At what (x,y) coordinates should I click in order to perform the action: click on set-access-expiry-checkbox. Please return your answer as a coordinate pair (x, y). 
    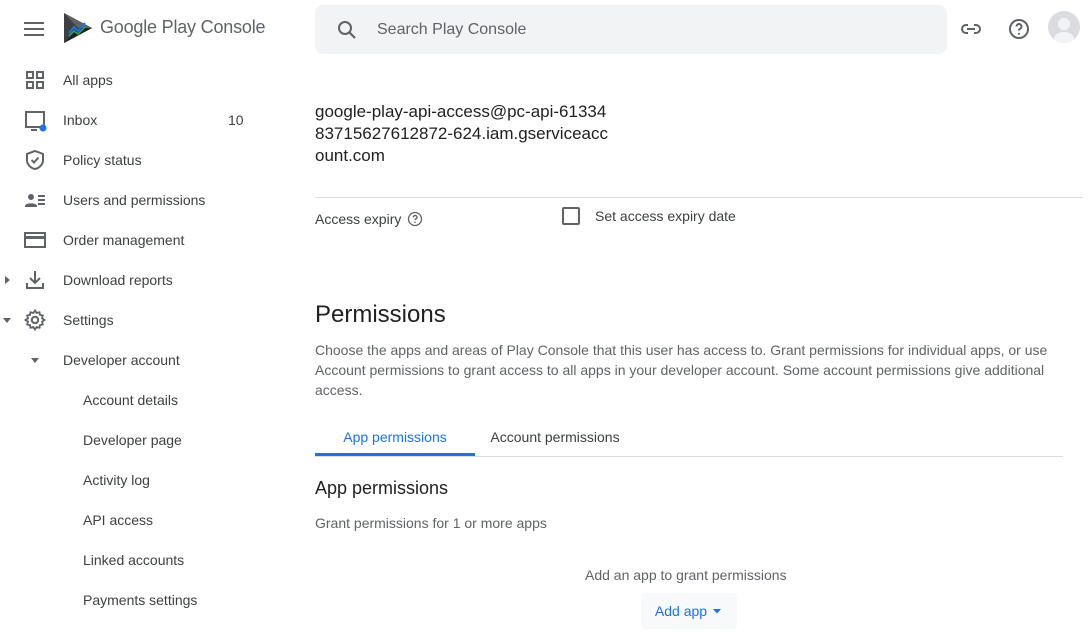
    Looking at the image, I should click on (571, 216).